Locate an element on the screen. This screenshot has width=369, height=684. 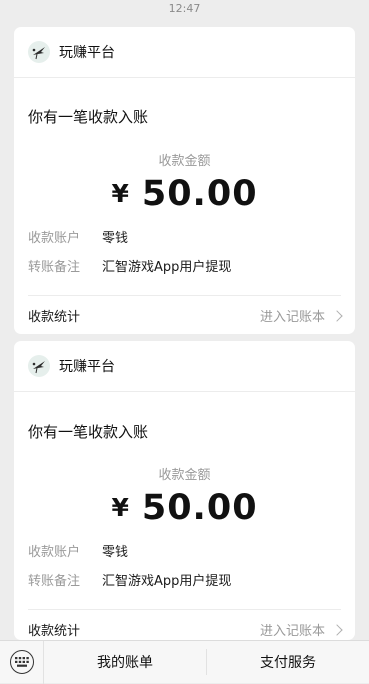
keyboard-icon is located at coordinates (21, 662).